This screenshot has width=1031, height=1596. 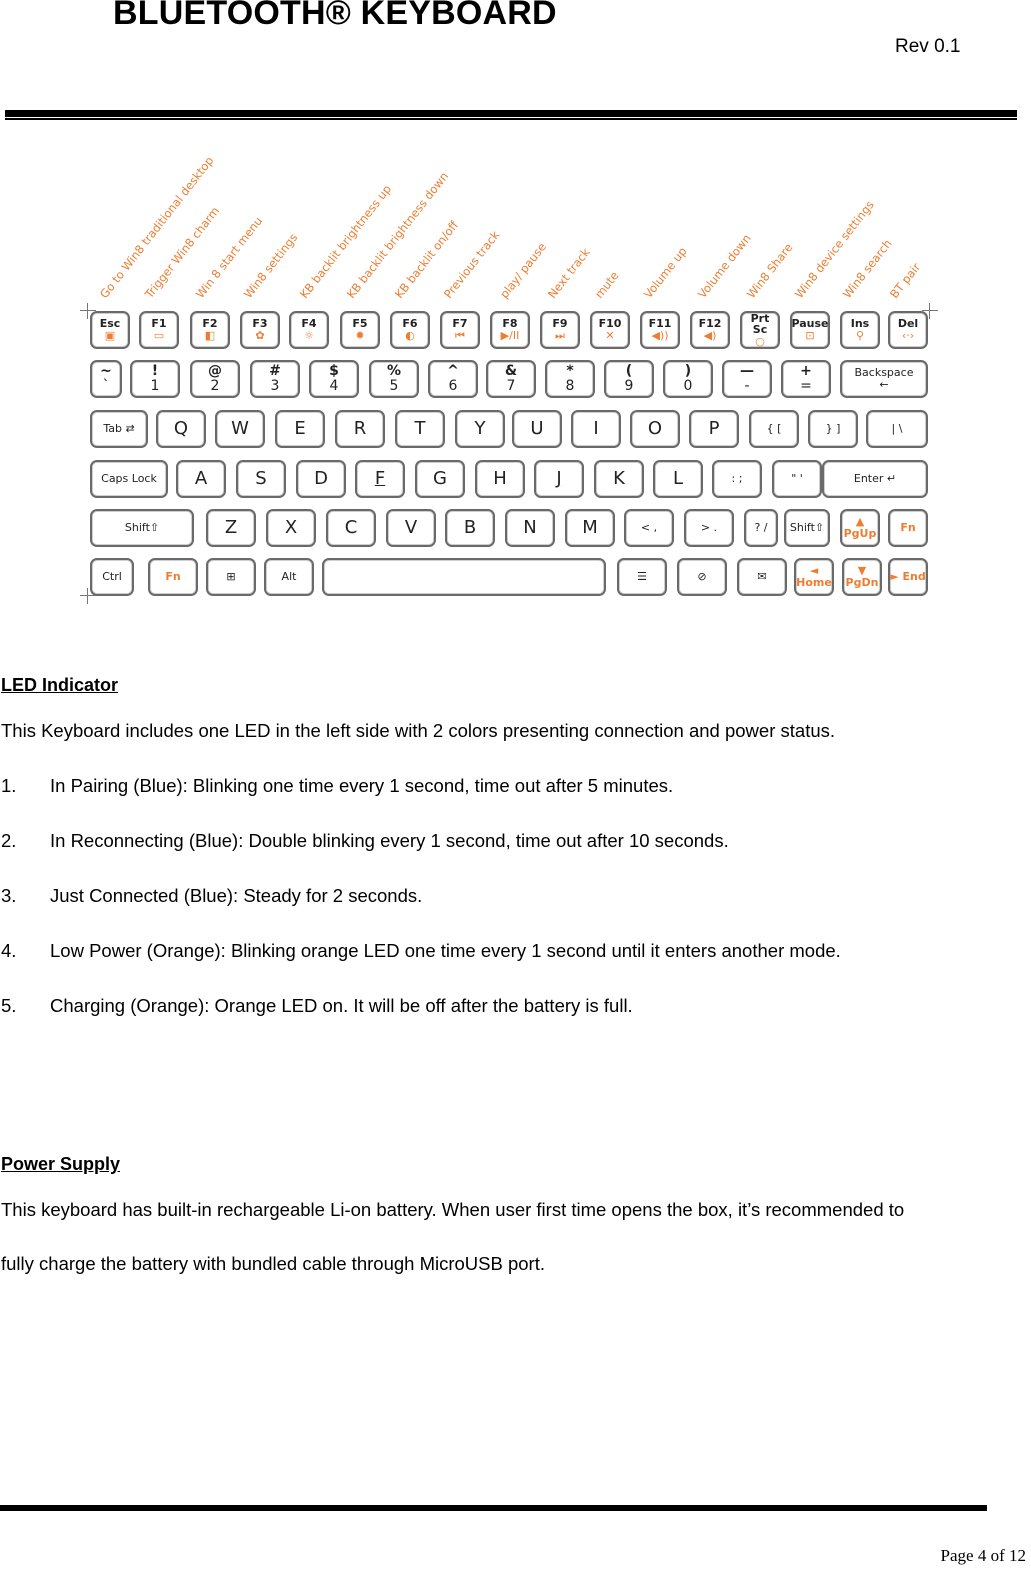 I want to click on letter-key: H, so click(x=500, y=479).